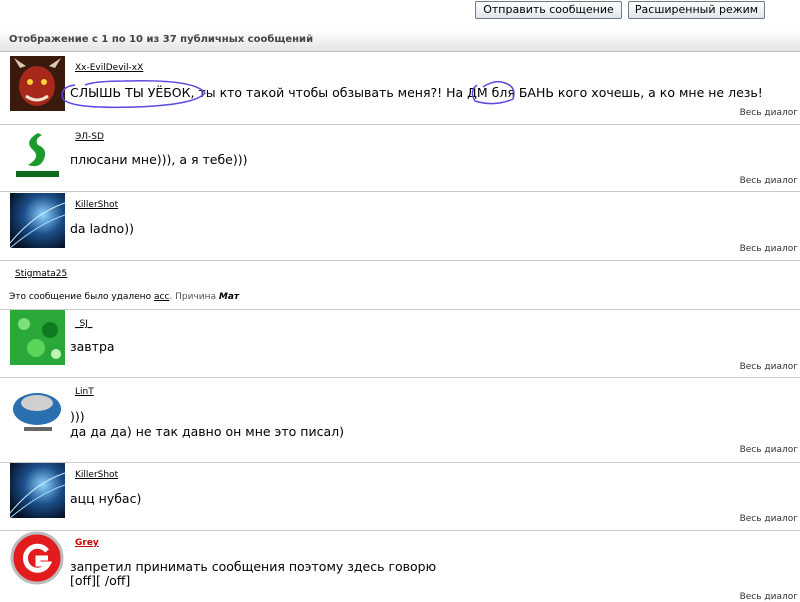 This screenshot has width=800, height=602. I want to click on top-toolbar: Отправить сообщение Расширенный режим, so click(400, 11).